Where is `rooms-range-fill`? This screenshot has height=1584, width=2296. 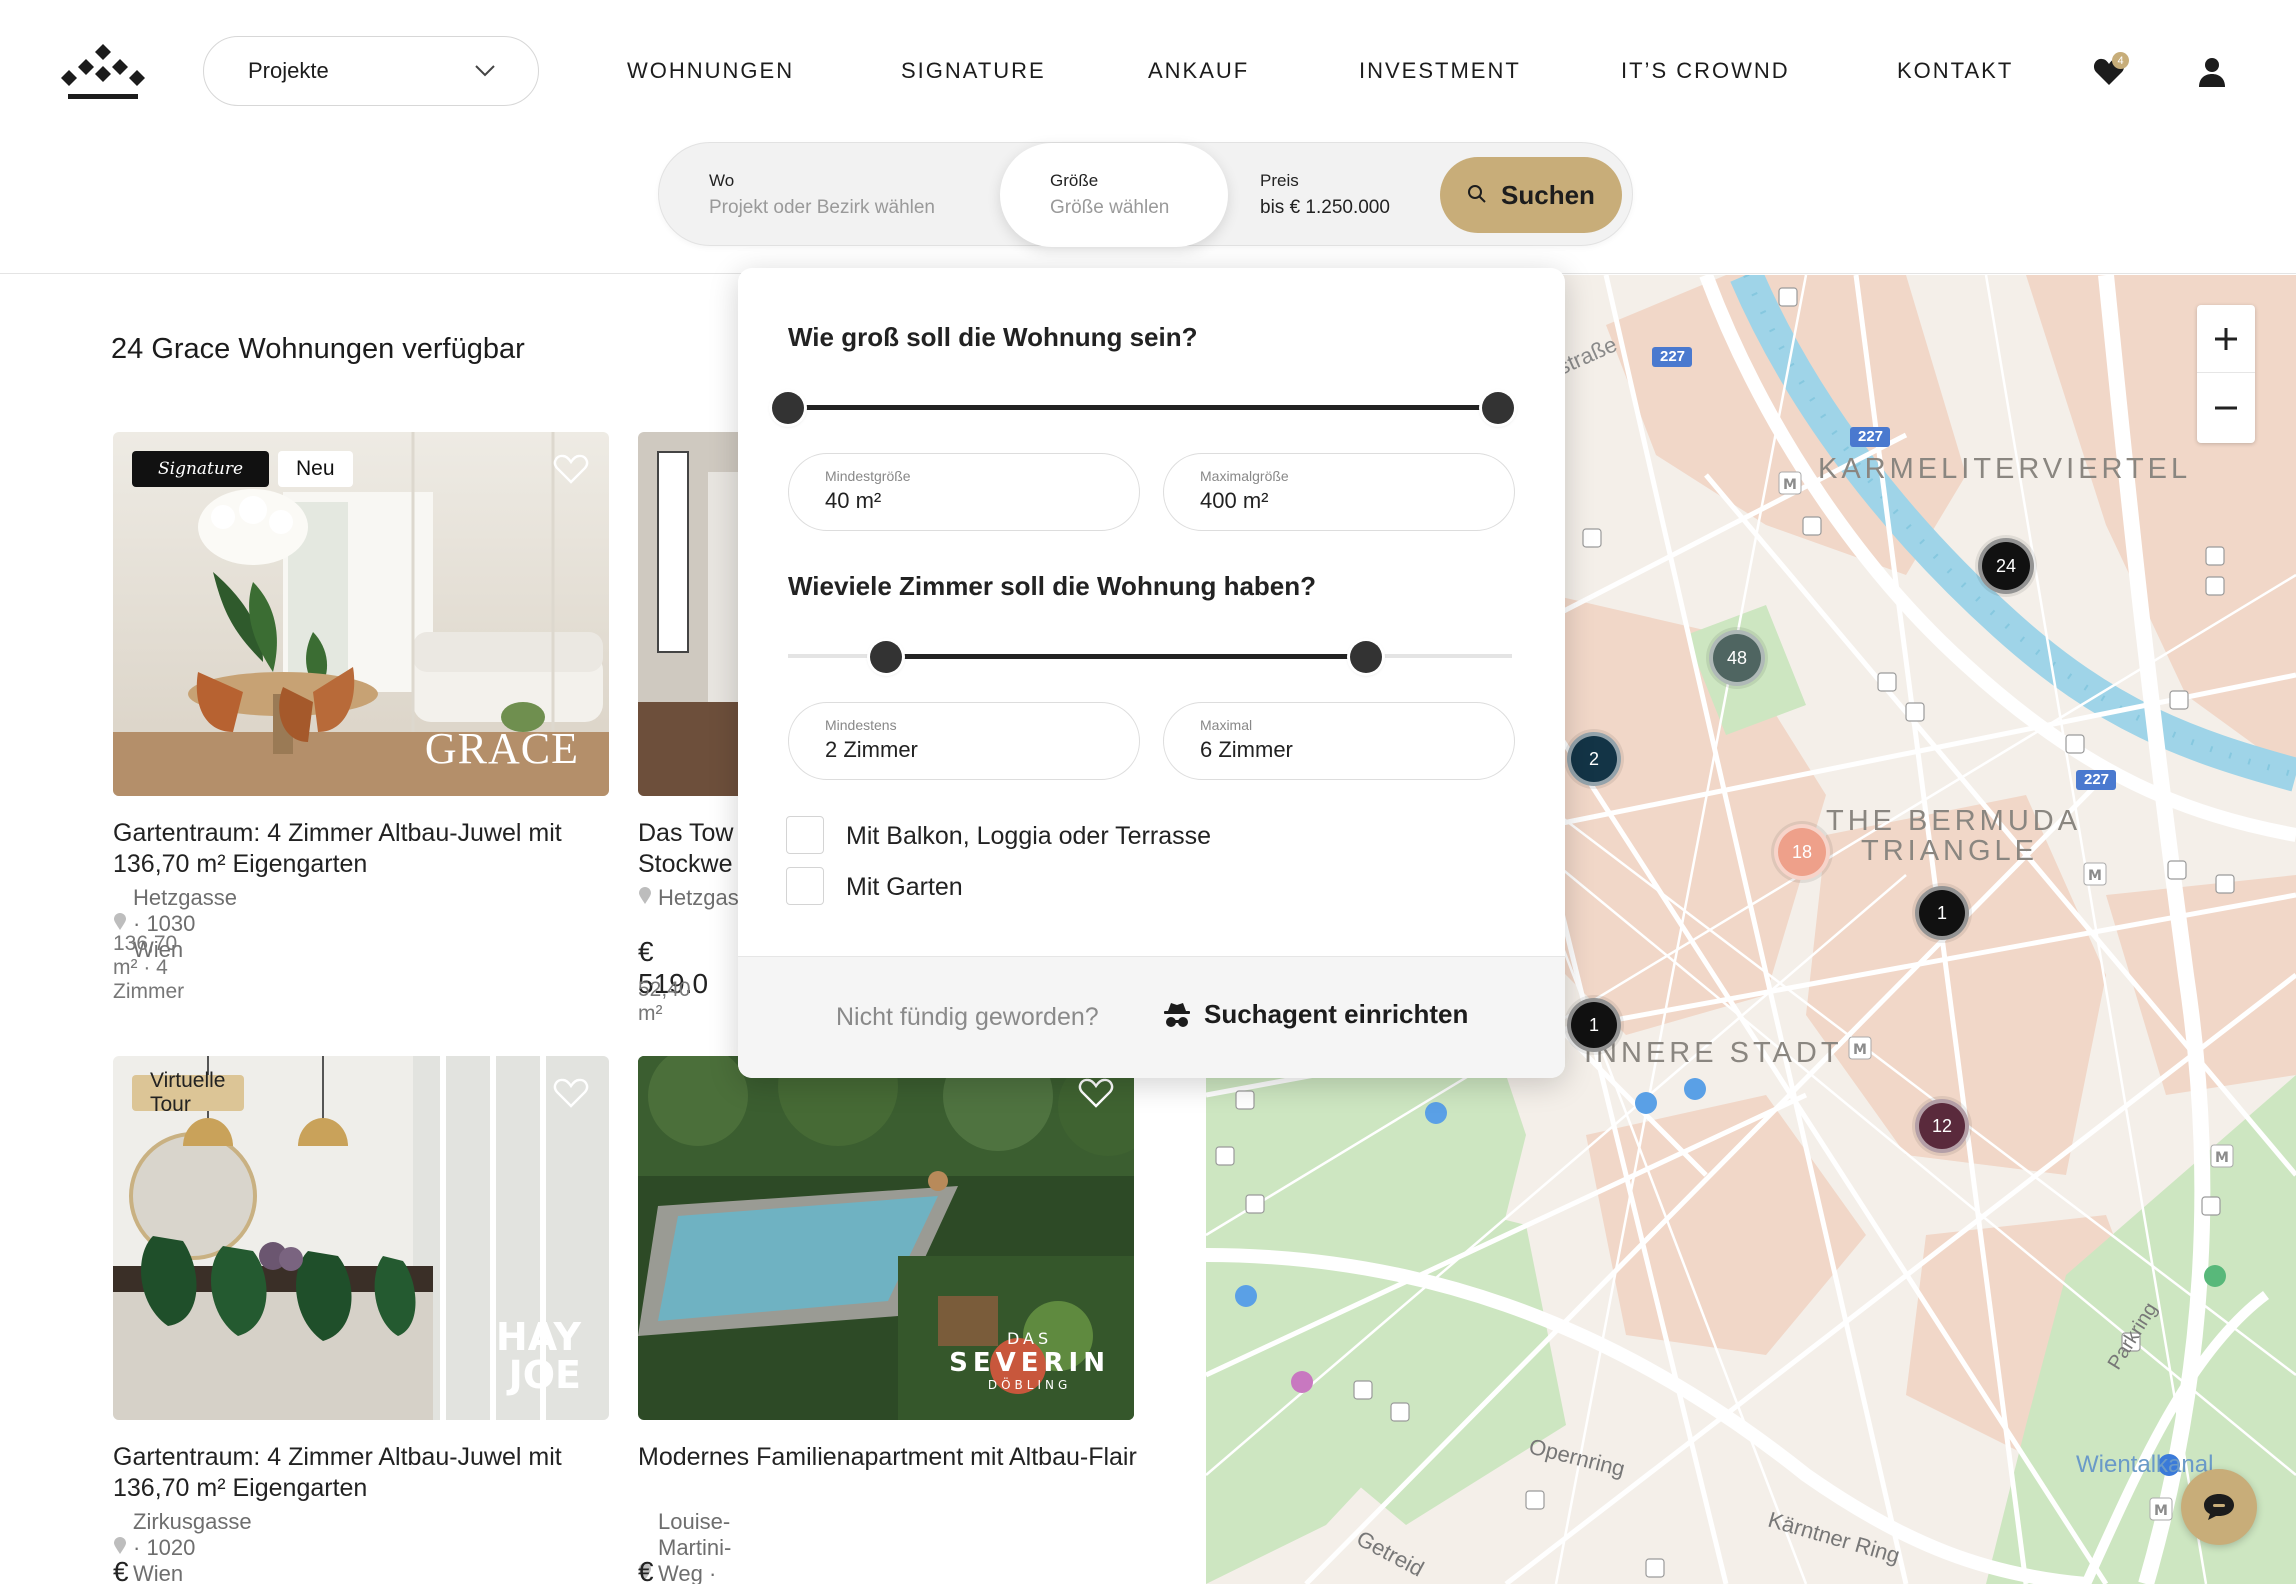
rooms-range-fill is located at coordinates (1126, 656).